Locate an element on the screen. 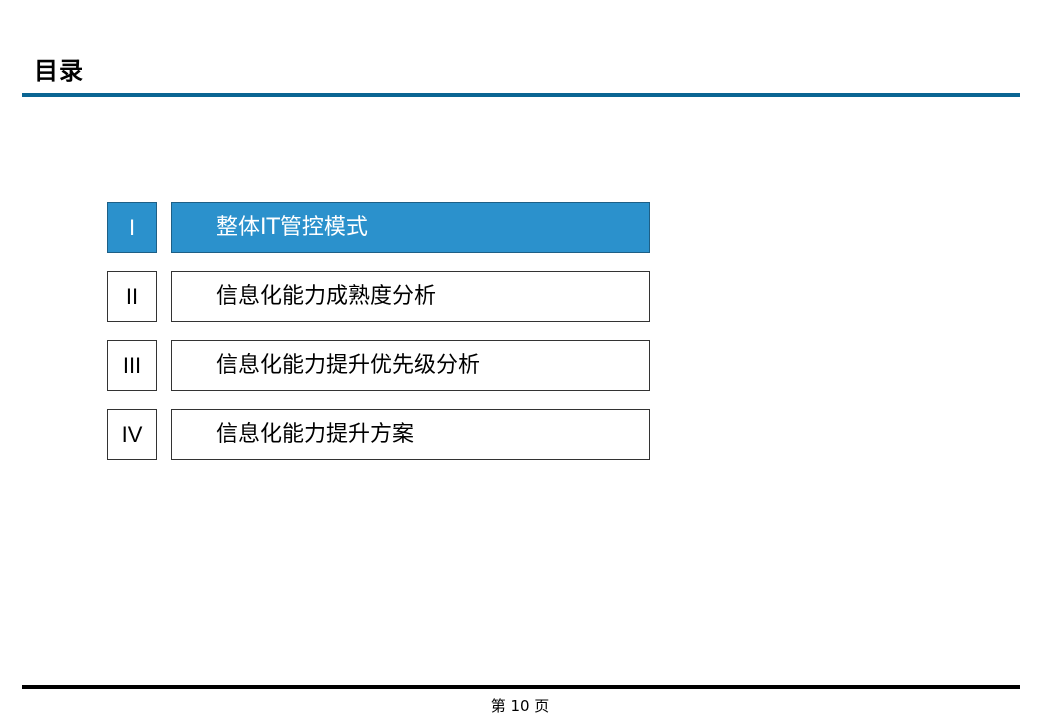 The width and height of the screenshot is (1040, 720). toc-item-2: II 信息化能力成熟度分析 is located at coordinates (378, 296).